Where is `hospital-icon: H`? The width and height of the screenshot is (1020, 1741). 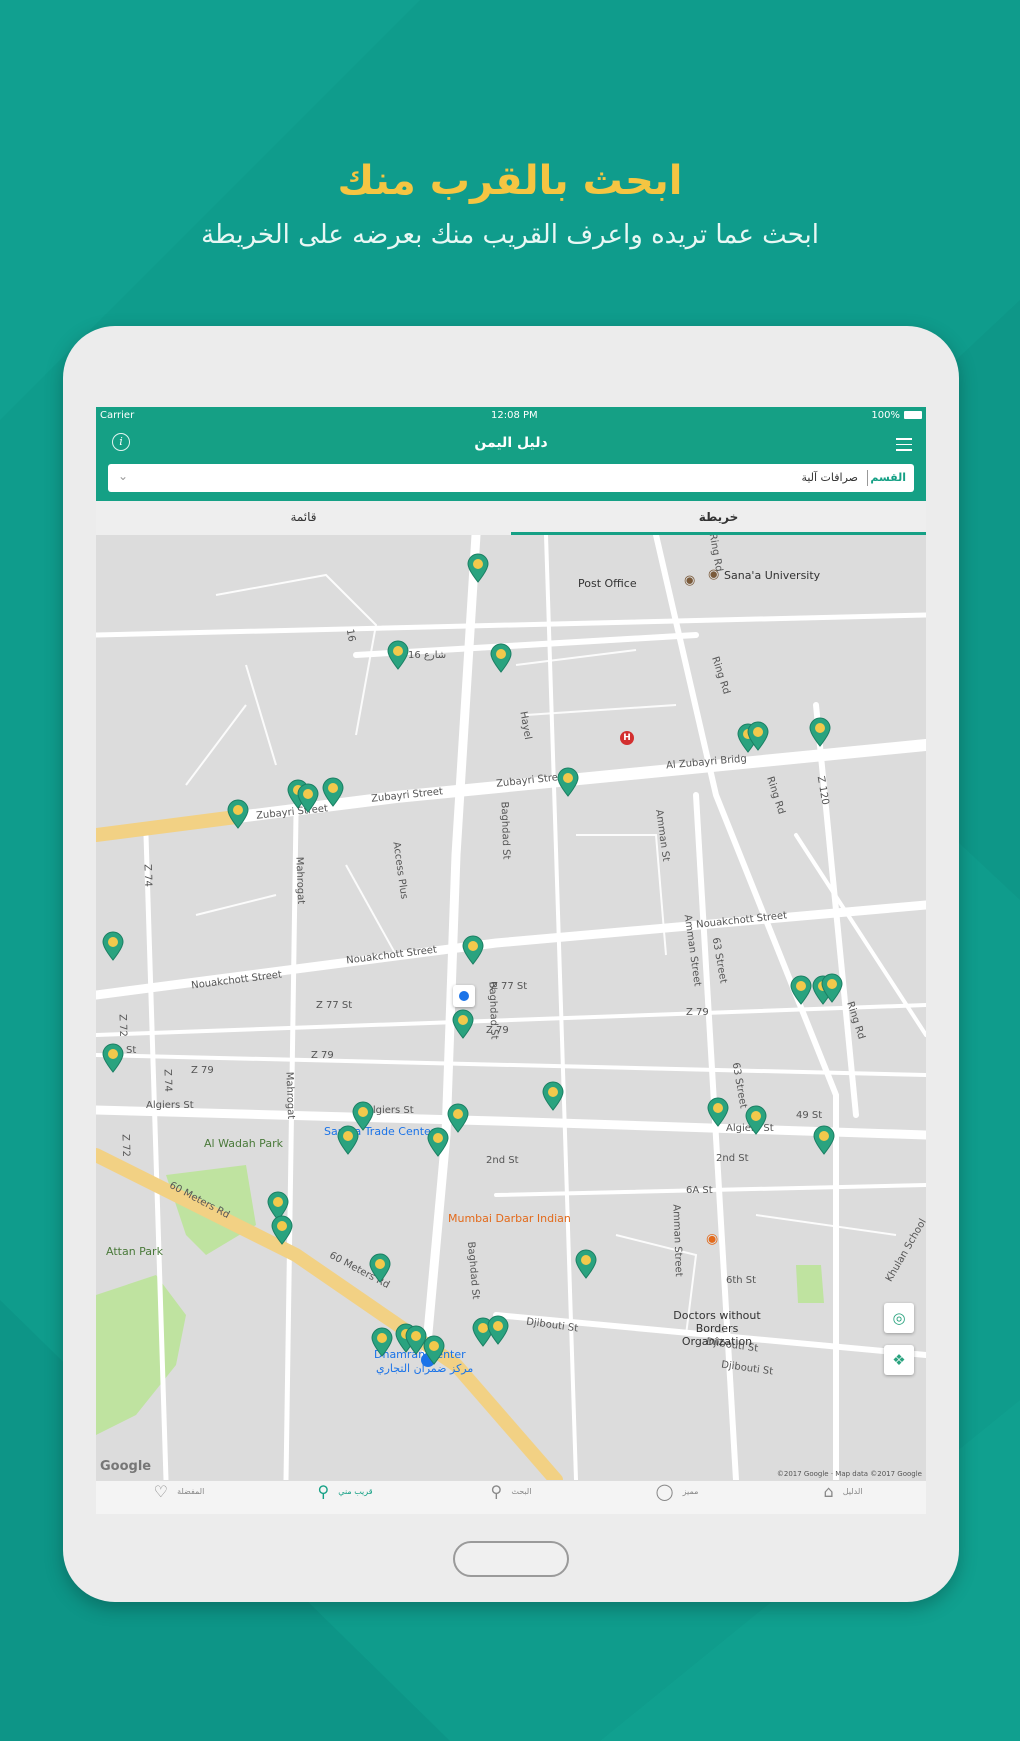 hospital-icon: H is located at coordinates (627, 738).